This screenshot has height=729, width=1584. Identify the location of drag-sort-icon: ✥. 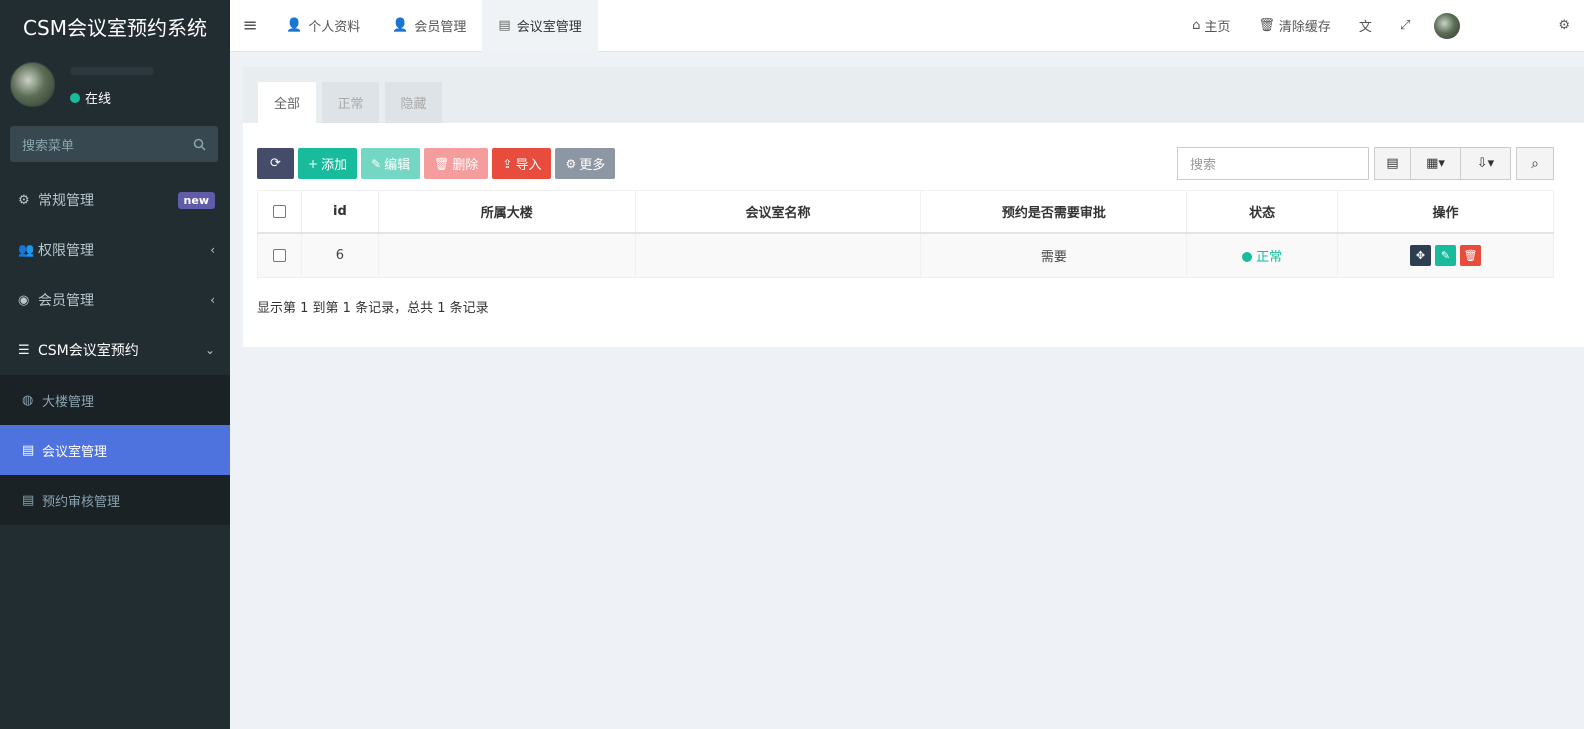
(1421, 255).